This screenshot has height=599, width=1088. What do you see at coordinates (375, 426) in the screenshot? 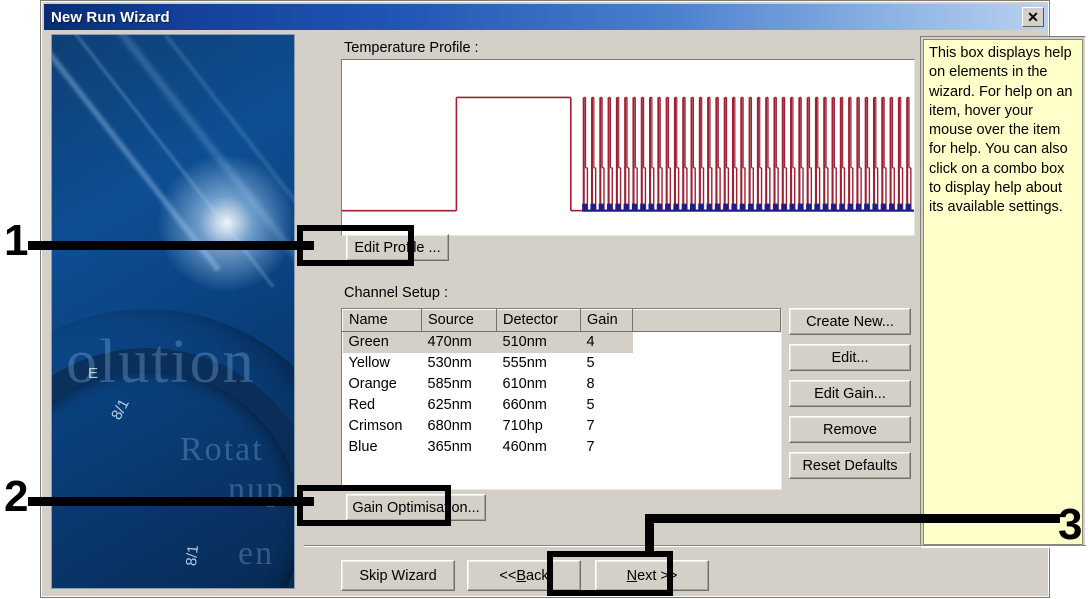
I see `cell-channel-name: Crimson` at bounding box center [375, 426].